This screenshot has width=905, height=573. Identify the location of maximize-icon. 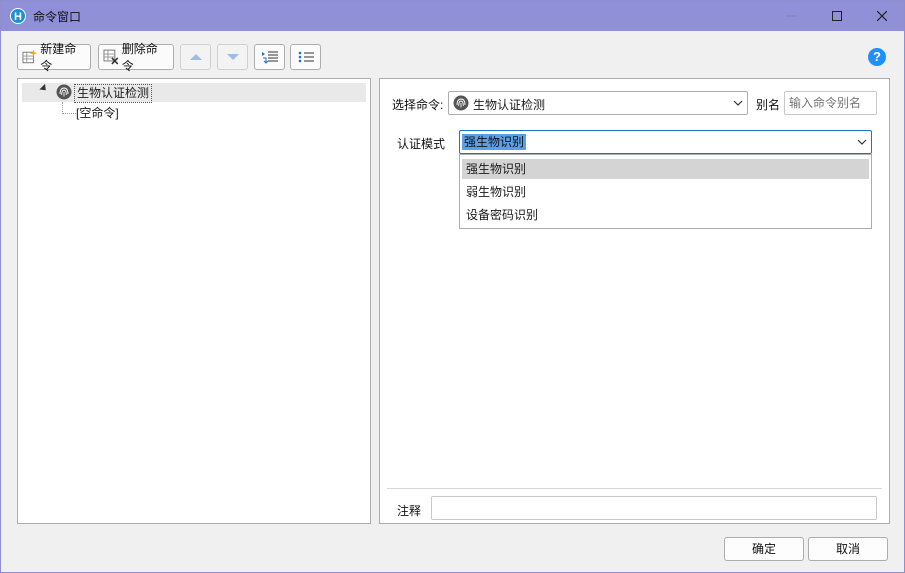
(837, 16).